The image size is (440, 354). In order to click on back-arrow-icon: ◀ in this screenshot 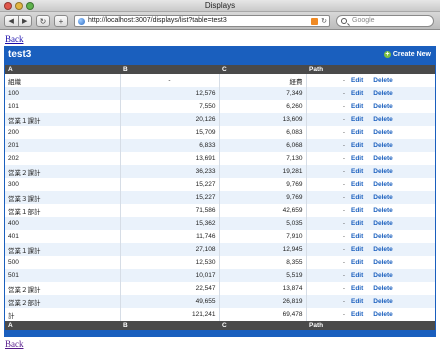, I will do `click(11, 21)`.